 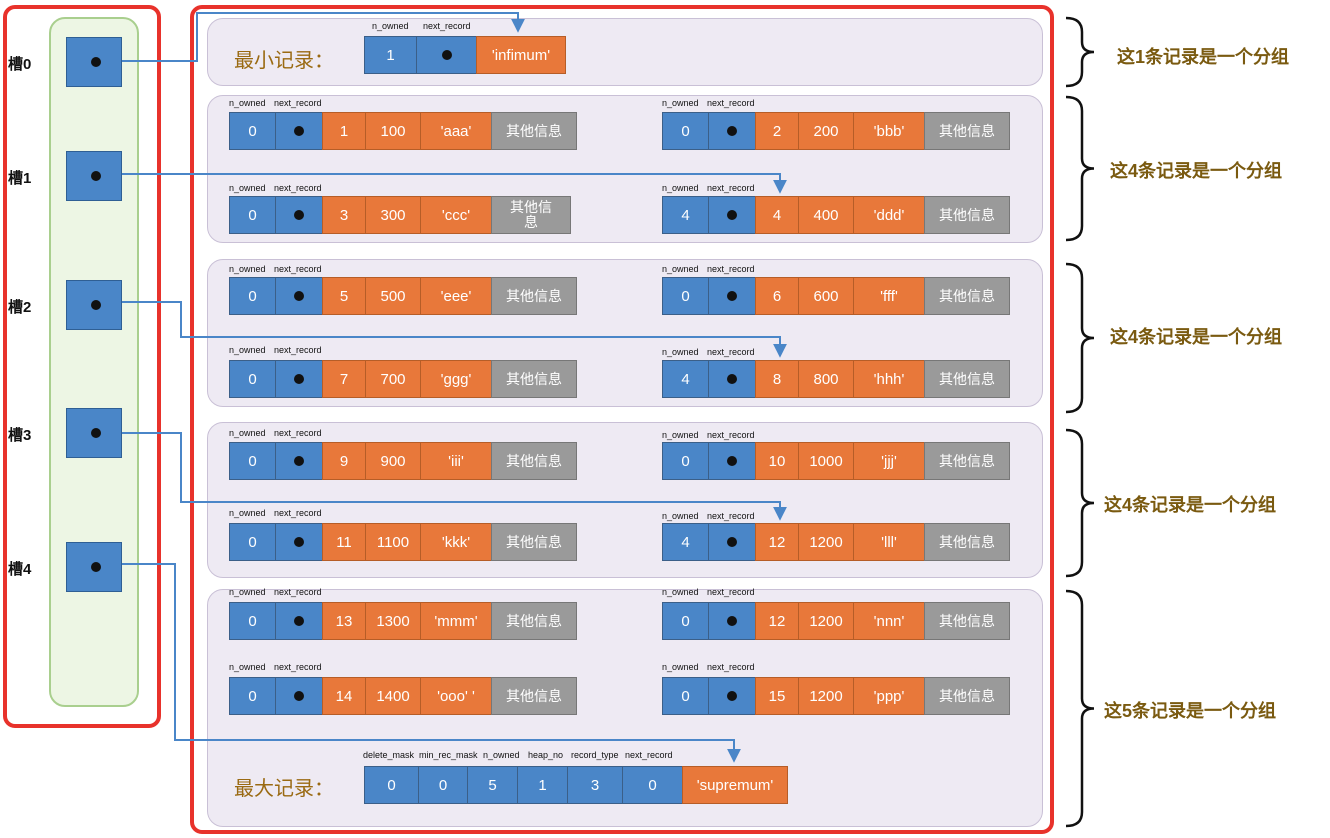 I want to click on group-label: 这1条记录是一个分组, so click(x=1203, y=57).